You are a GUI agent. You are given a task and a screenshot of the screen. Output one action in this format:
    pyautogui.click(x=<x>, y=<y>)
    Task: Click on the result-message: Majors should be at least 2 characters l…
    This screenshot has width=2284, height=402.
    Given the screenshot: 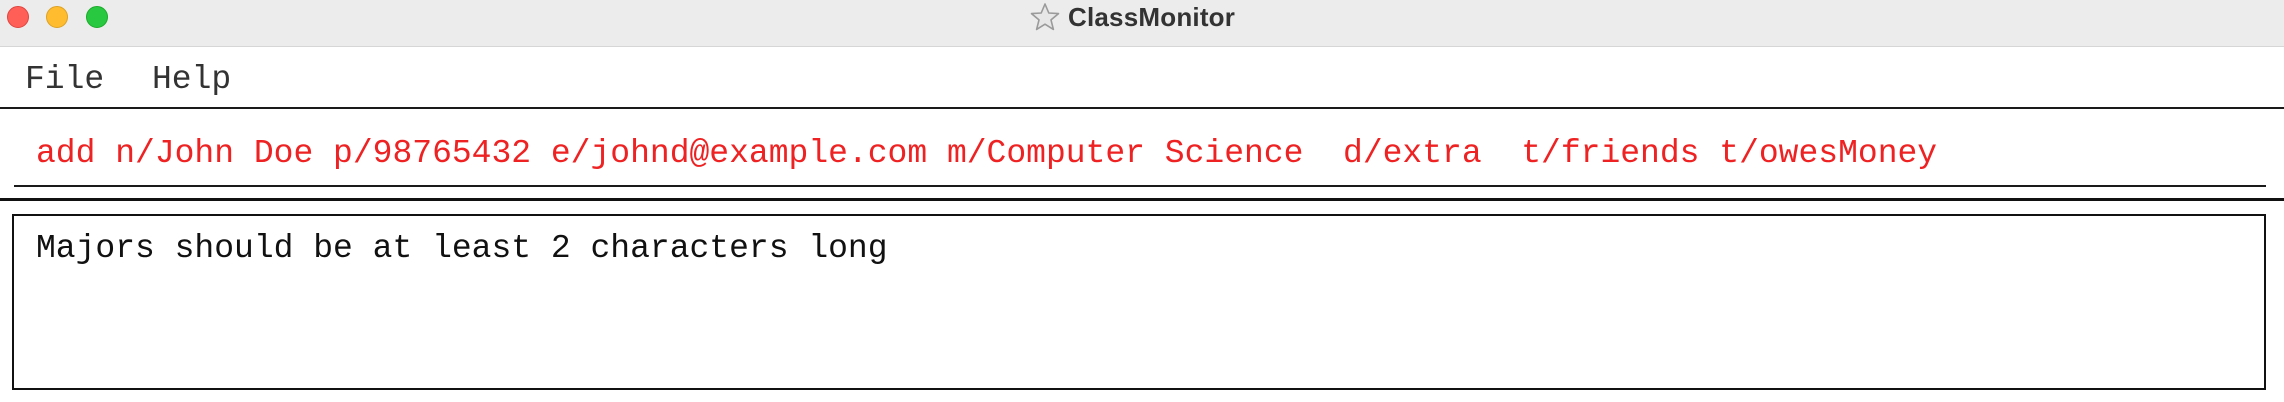 What is the action you would take?
    pyautogui.click(x=462, y=248)
    